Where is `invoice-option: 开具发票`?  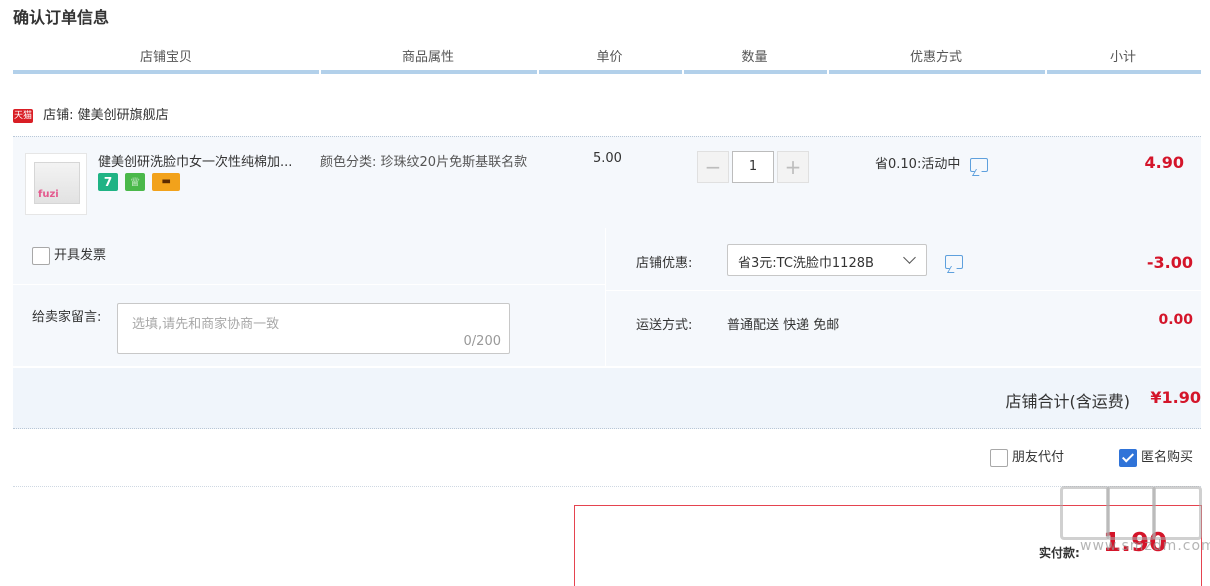 invoice-option: 开具发票 is located at coordinates (69, 256).